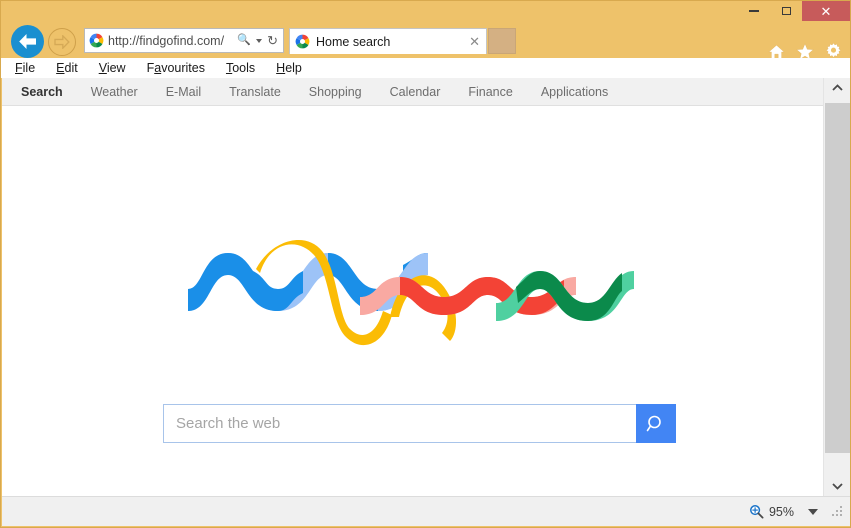 This screenshot has width=851, height=528. What do you see at coordinates (240, 68) in the screenshot?
I see `menu-item-tools: Tools` at bounding box center [240, 68].